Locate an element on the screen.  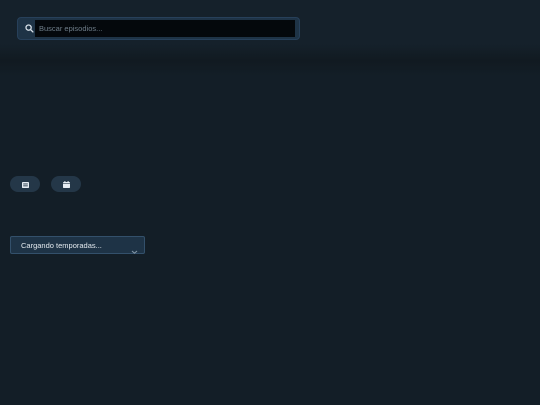
search-input is located at coordinates (165, 28).